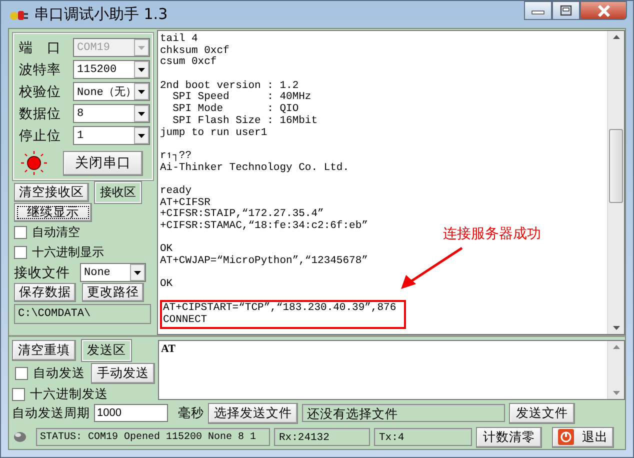 Image resolution: width=634 pixels, height=458 pixels. Describe the element at coordinates (245, 121) in the screenshot. I see `log-line: SPI Flash Size : 16Mbit` at that location.